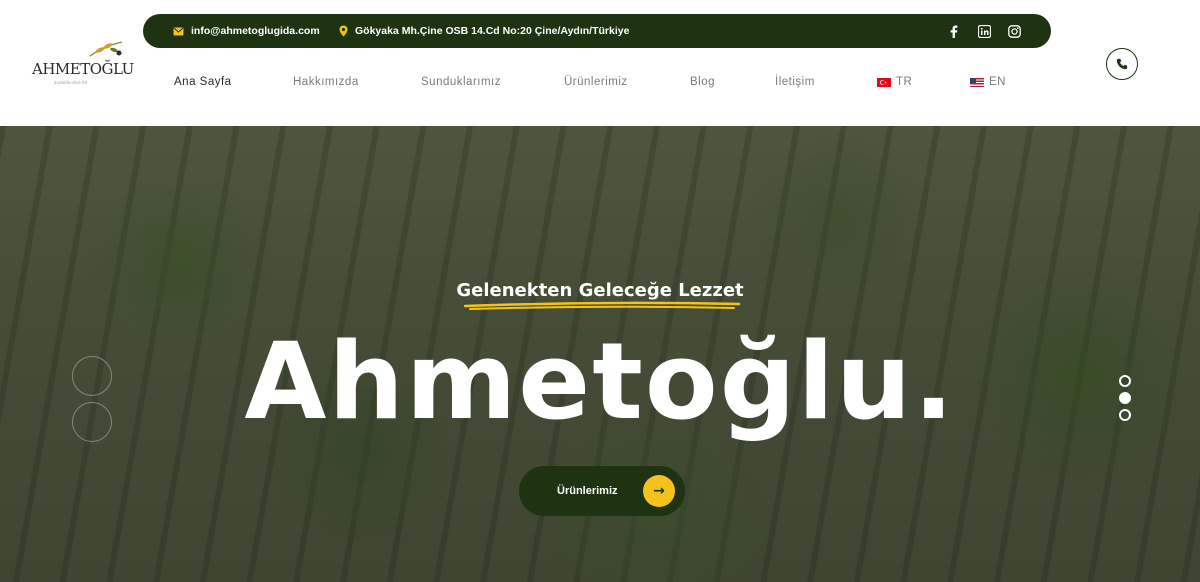  What do you see at coordinates (461, 82) in the screenshot?
I see `nav-item-sunduklarimiz: Sunduklarımız` at bounding box center [461, 82].